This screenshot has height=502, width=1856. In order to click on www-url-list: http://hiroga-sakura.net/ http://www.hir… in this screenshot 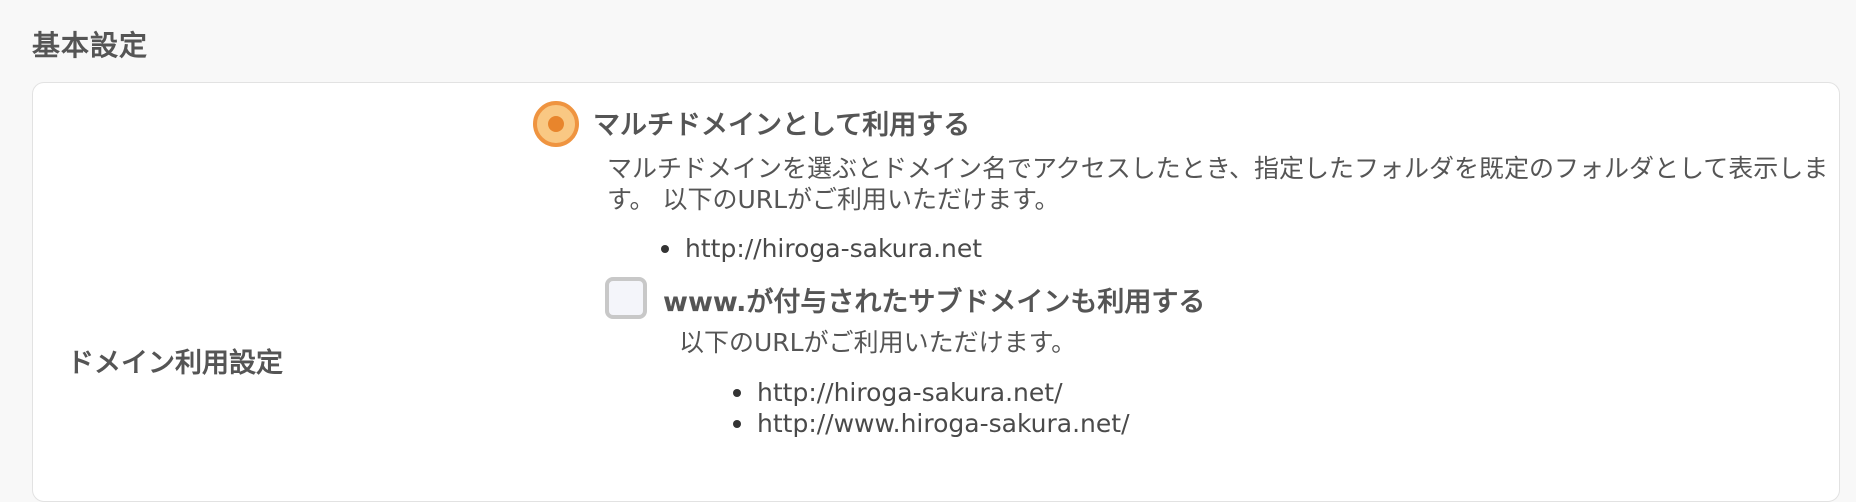, I will do `click(931, 408)`.